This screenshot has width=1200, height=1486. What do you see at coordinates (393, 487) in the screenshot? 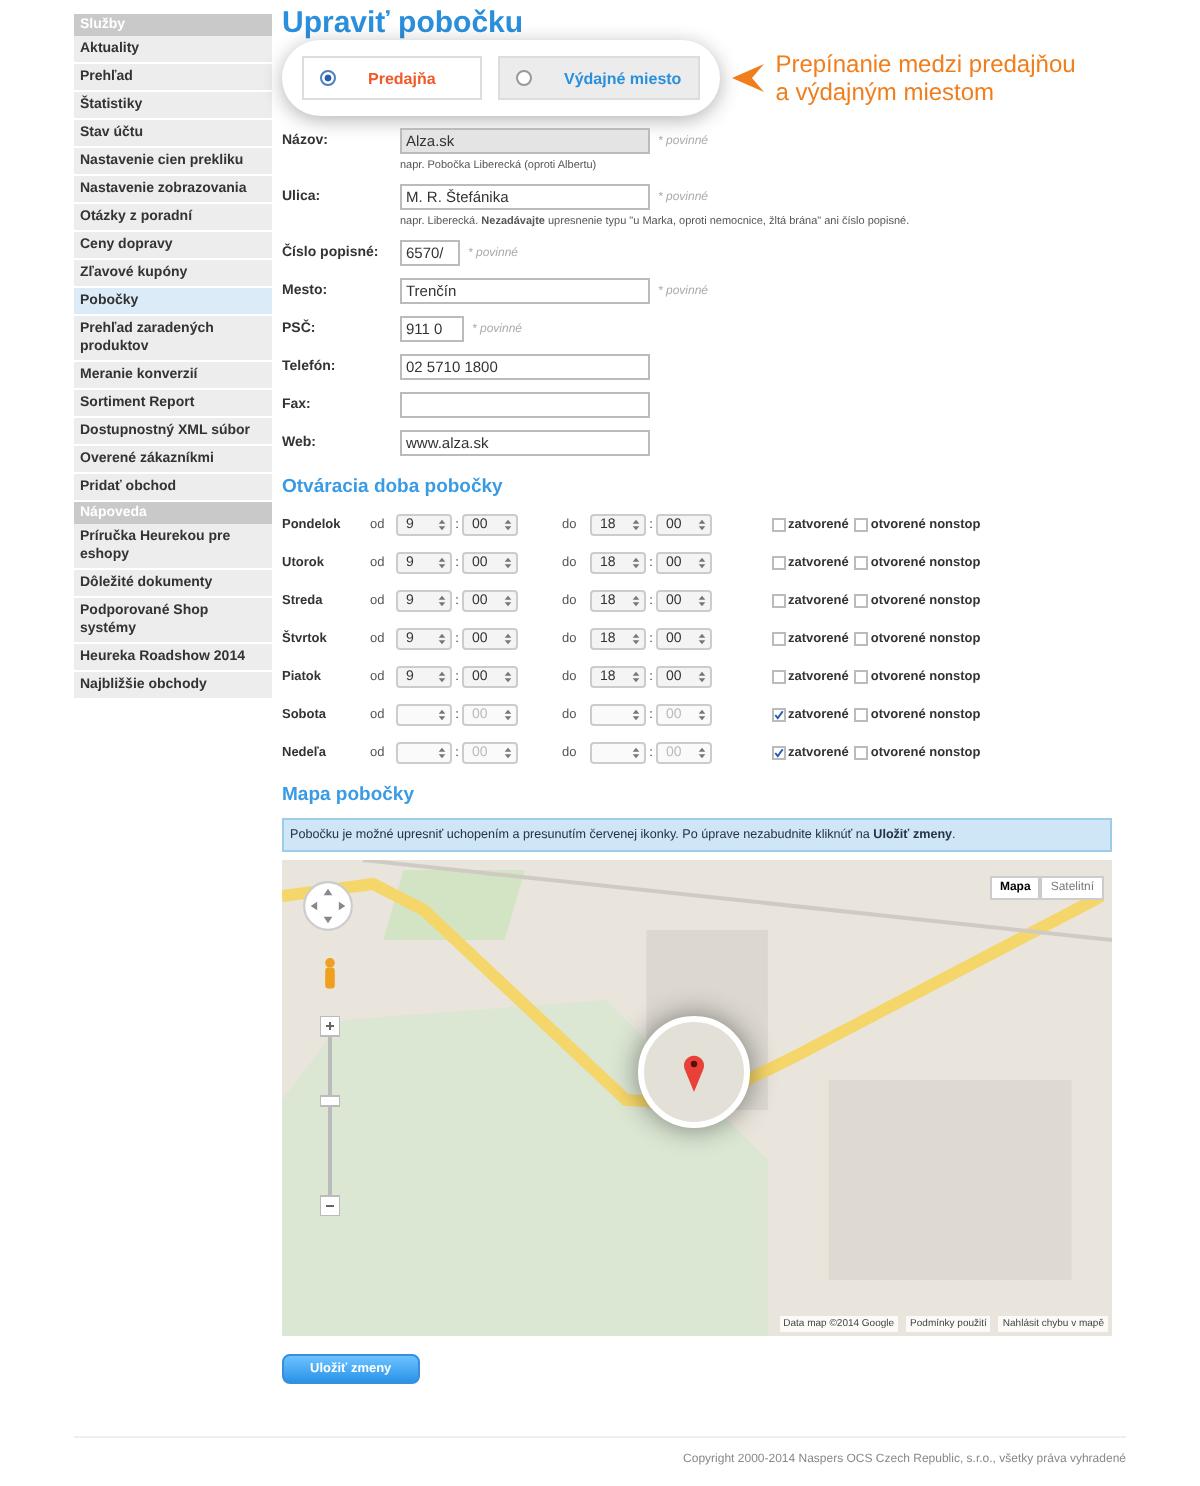
I see `section-heading: Otváracia doba pobočky` at bounding box center [393, 487].